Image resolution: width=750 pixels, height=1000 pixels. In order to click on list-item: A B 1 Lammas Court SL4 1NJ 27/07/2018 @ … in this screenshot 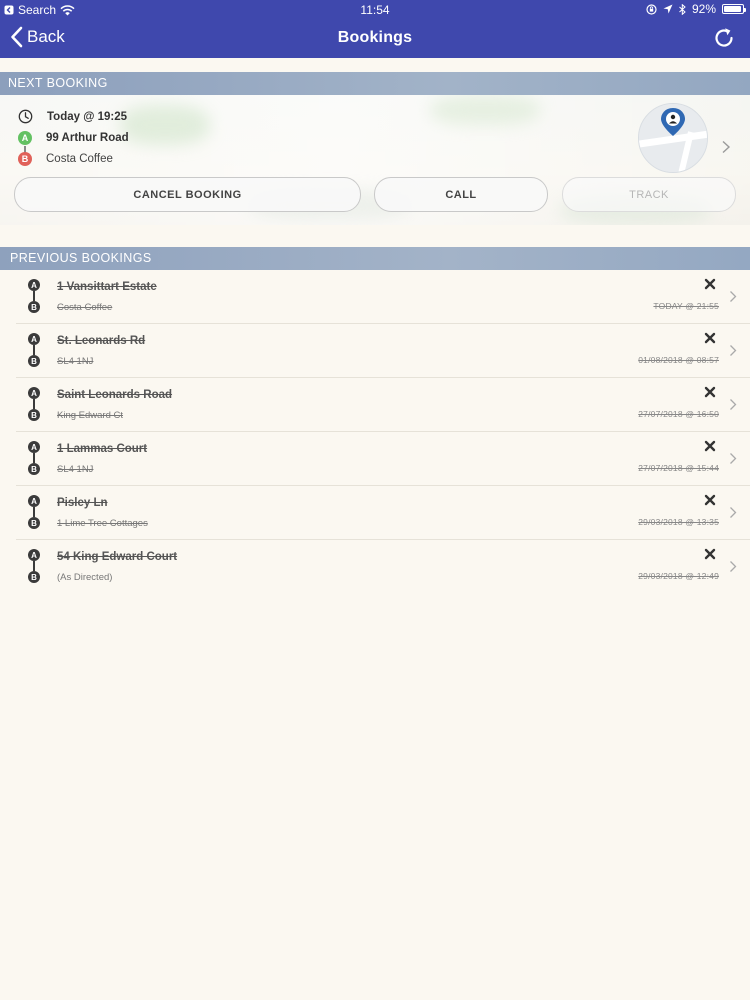, I will do `click(383, 459)`.